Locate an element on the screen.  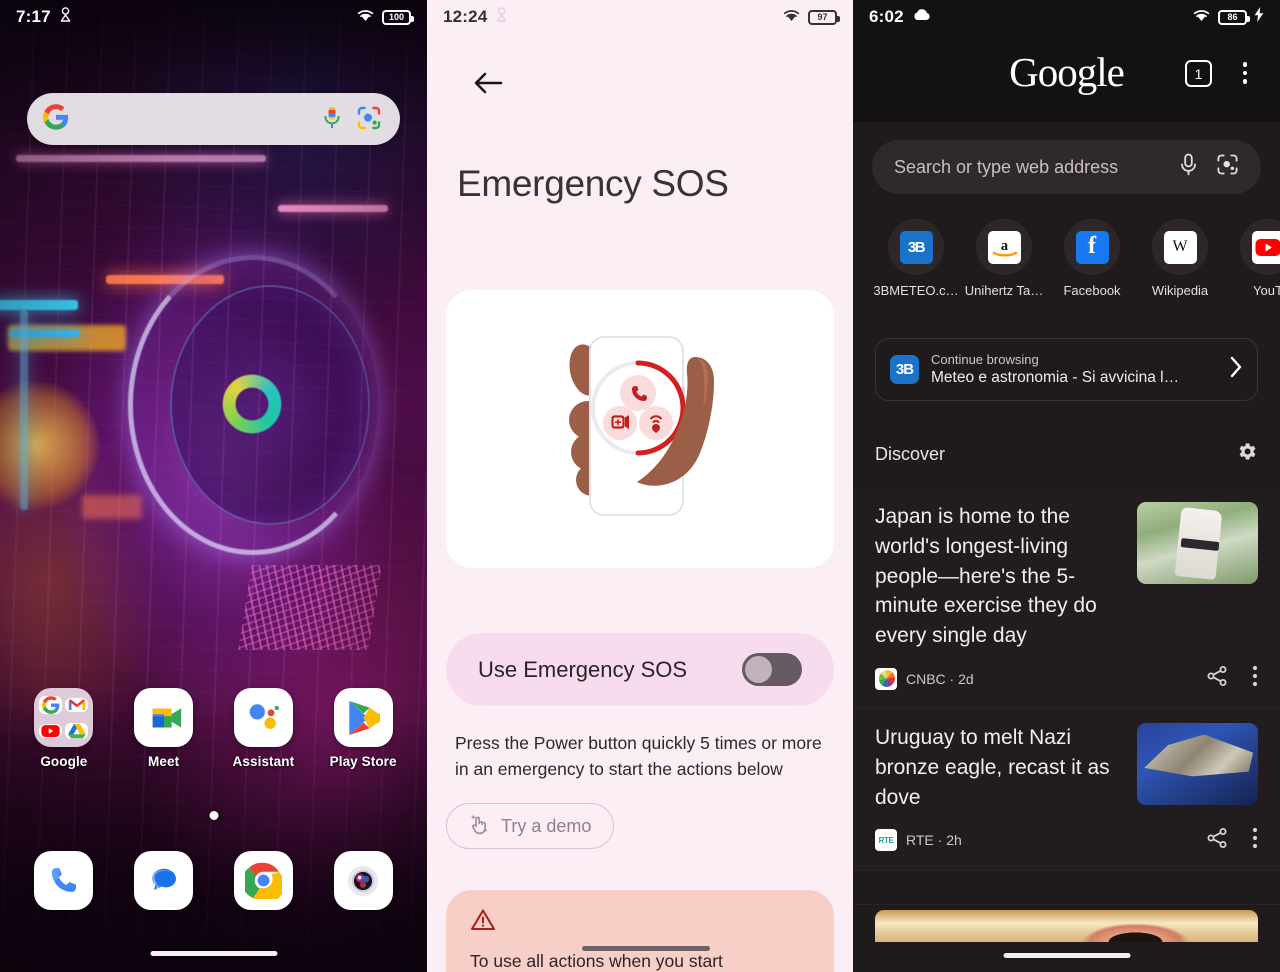
app-assistant: Assistant is located at coordinates (263, 728).